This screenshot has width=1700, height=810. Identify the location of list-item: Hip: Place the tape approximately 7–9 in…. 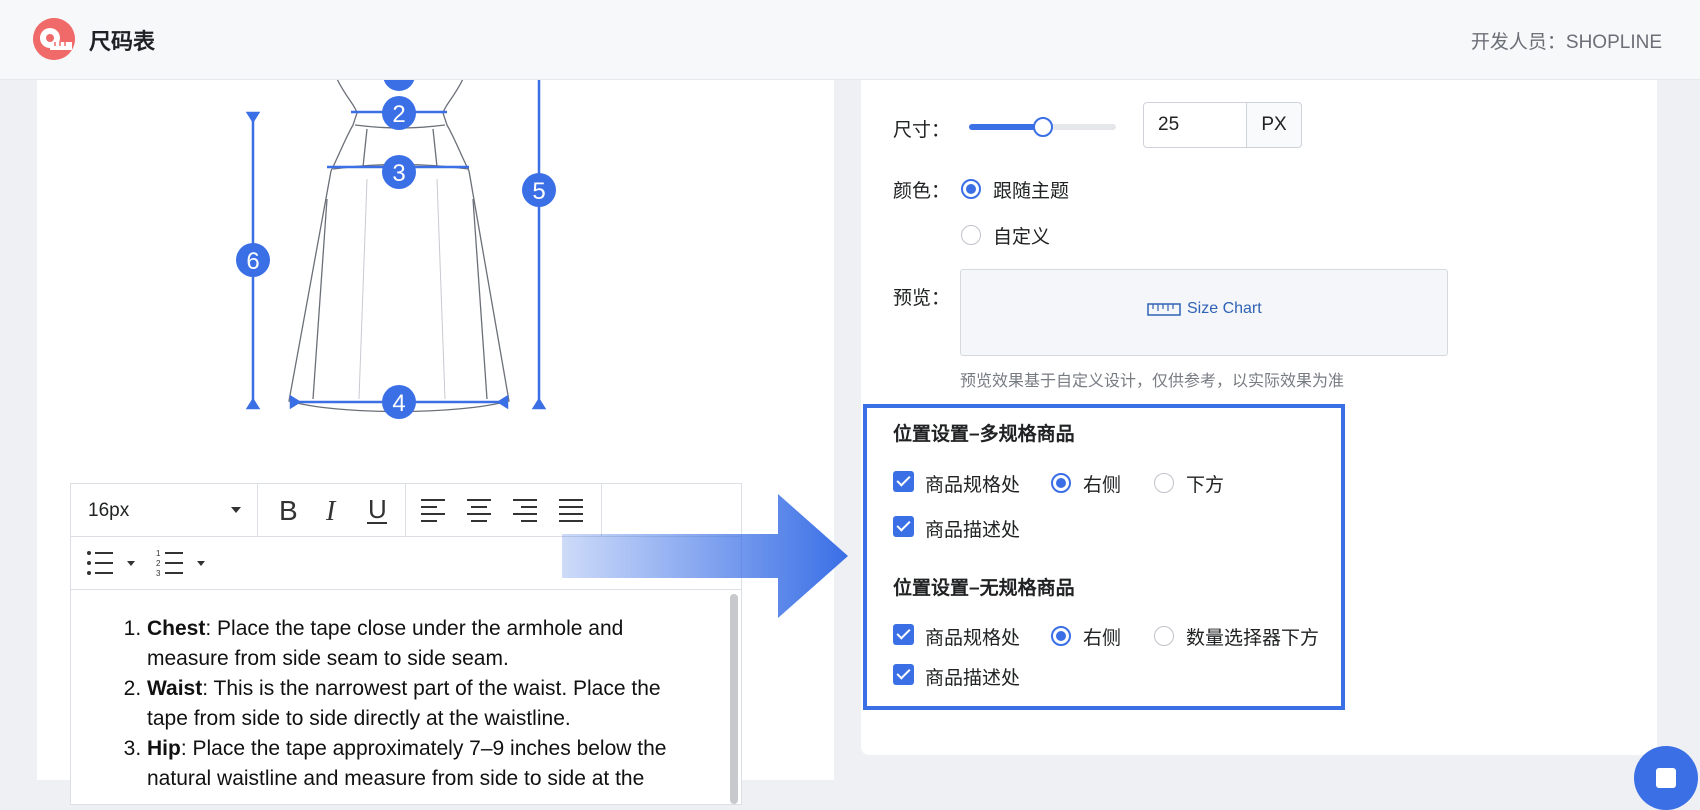
(422, 764).